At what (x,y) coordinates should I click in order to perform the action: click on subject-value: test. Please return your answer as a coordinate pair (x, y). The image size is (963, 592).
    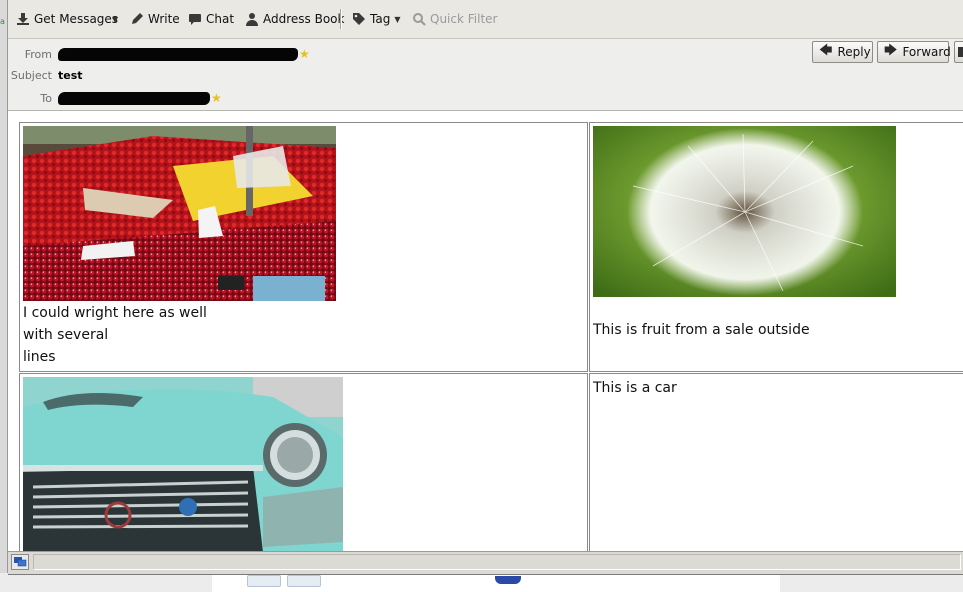
    Looking at the image, I should click on (70, 75).